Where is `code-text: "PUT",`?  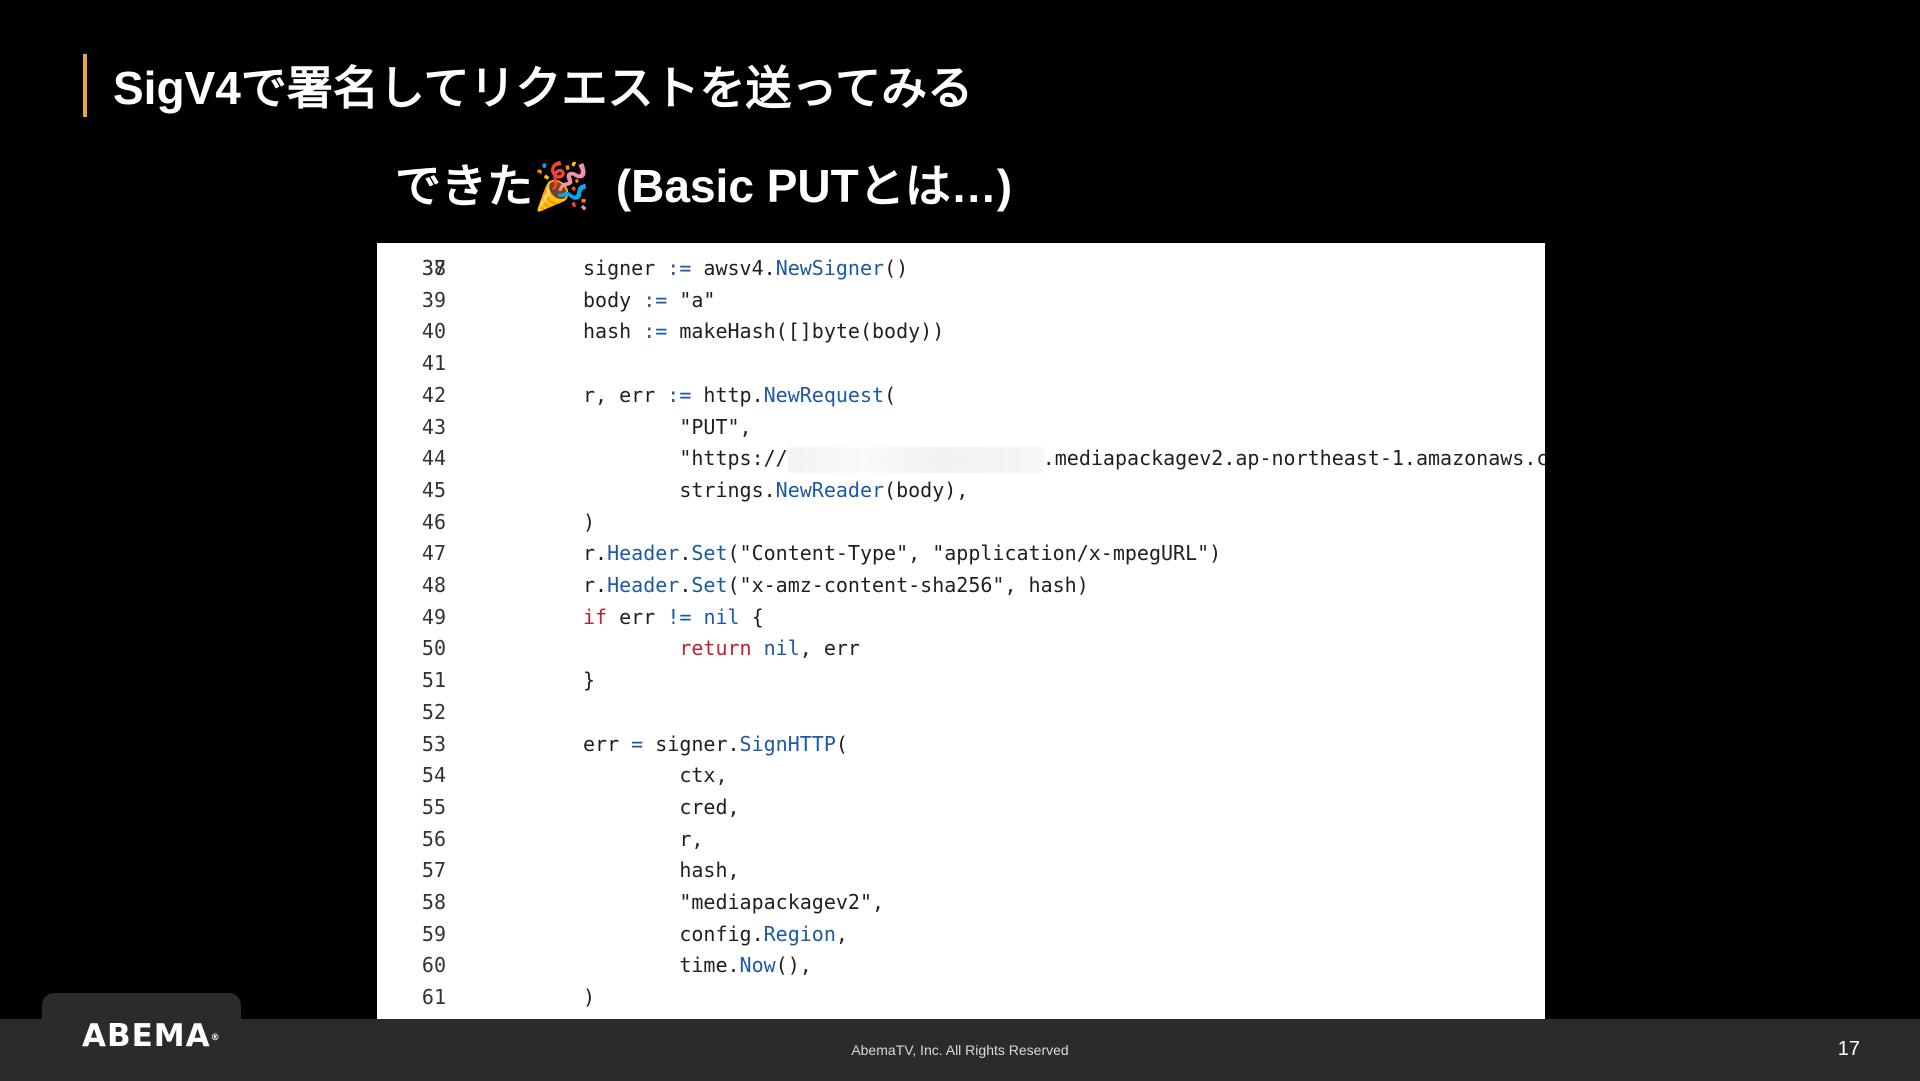 code-text: "PUT", is located at coordinates (667, 426).